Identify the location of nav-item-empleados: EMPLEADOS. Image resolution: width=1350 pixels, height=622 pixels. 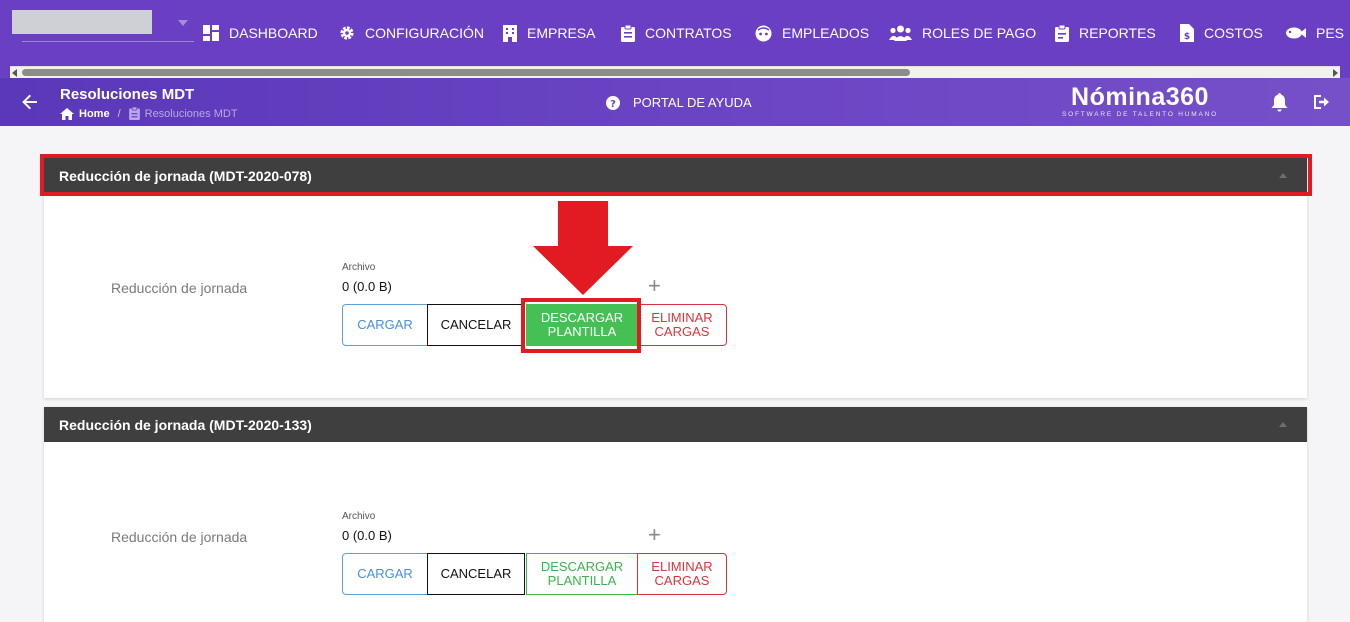
(812, 33).